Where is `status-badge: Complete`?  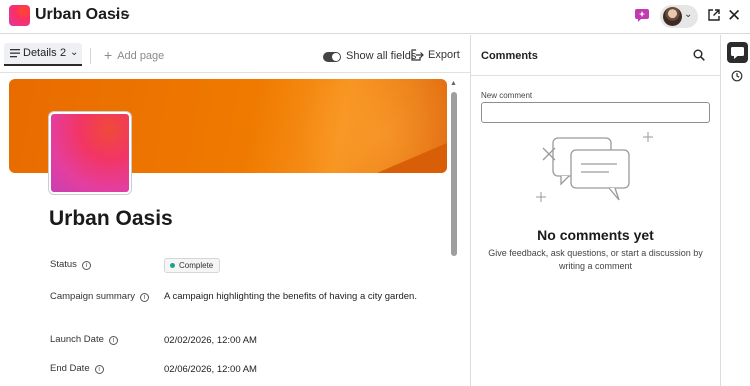 status-badge: Complete is located at coordinates (192, 265).